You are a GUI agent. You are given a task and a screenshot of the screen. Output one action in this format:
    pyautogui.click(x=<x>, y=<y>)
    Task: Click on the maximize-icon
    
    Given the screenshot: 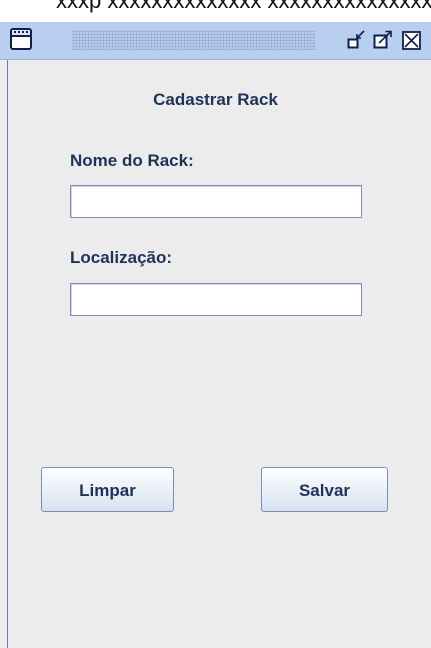 What is the action you would take?
    pyautogui.click(x=382, y=39)
    